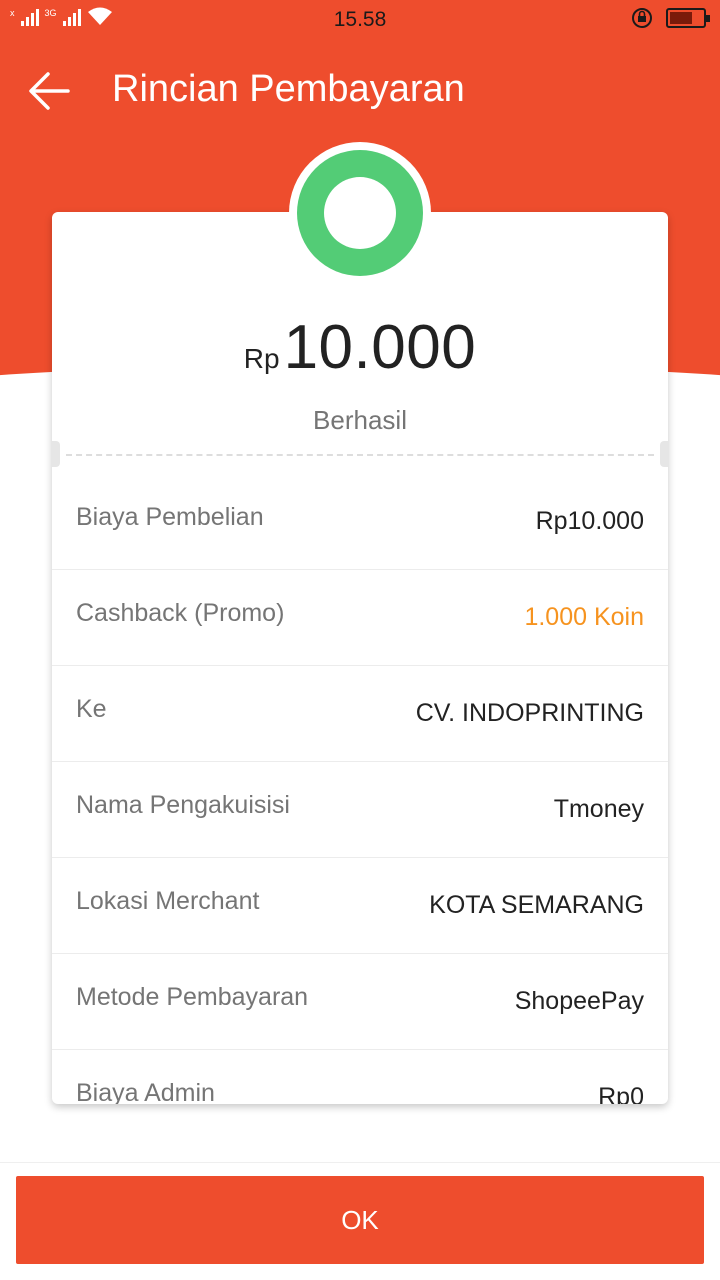  Describe the element at coordinates (168, 901) in the screenshot. I see `detail-label: Lokasi Merchant` at that location.